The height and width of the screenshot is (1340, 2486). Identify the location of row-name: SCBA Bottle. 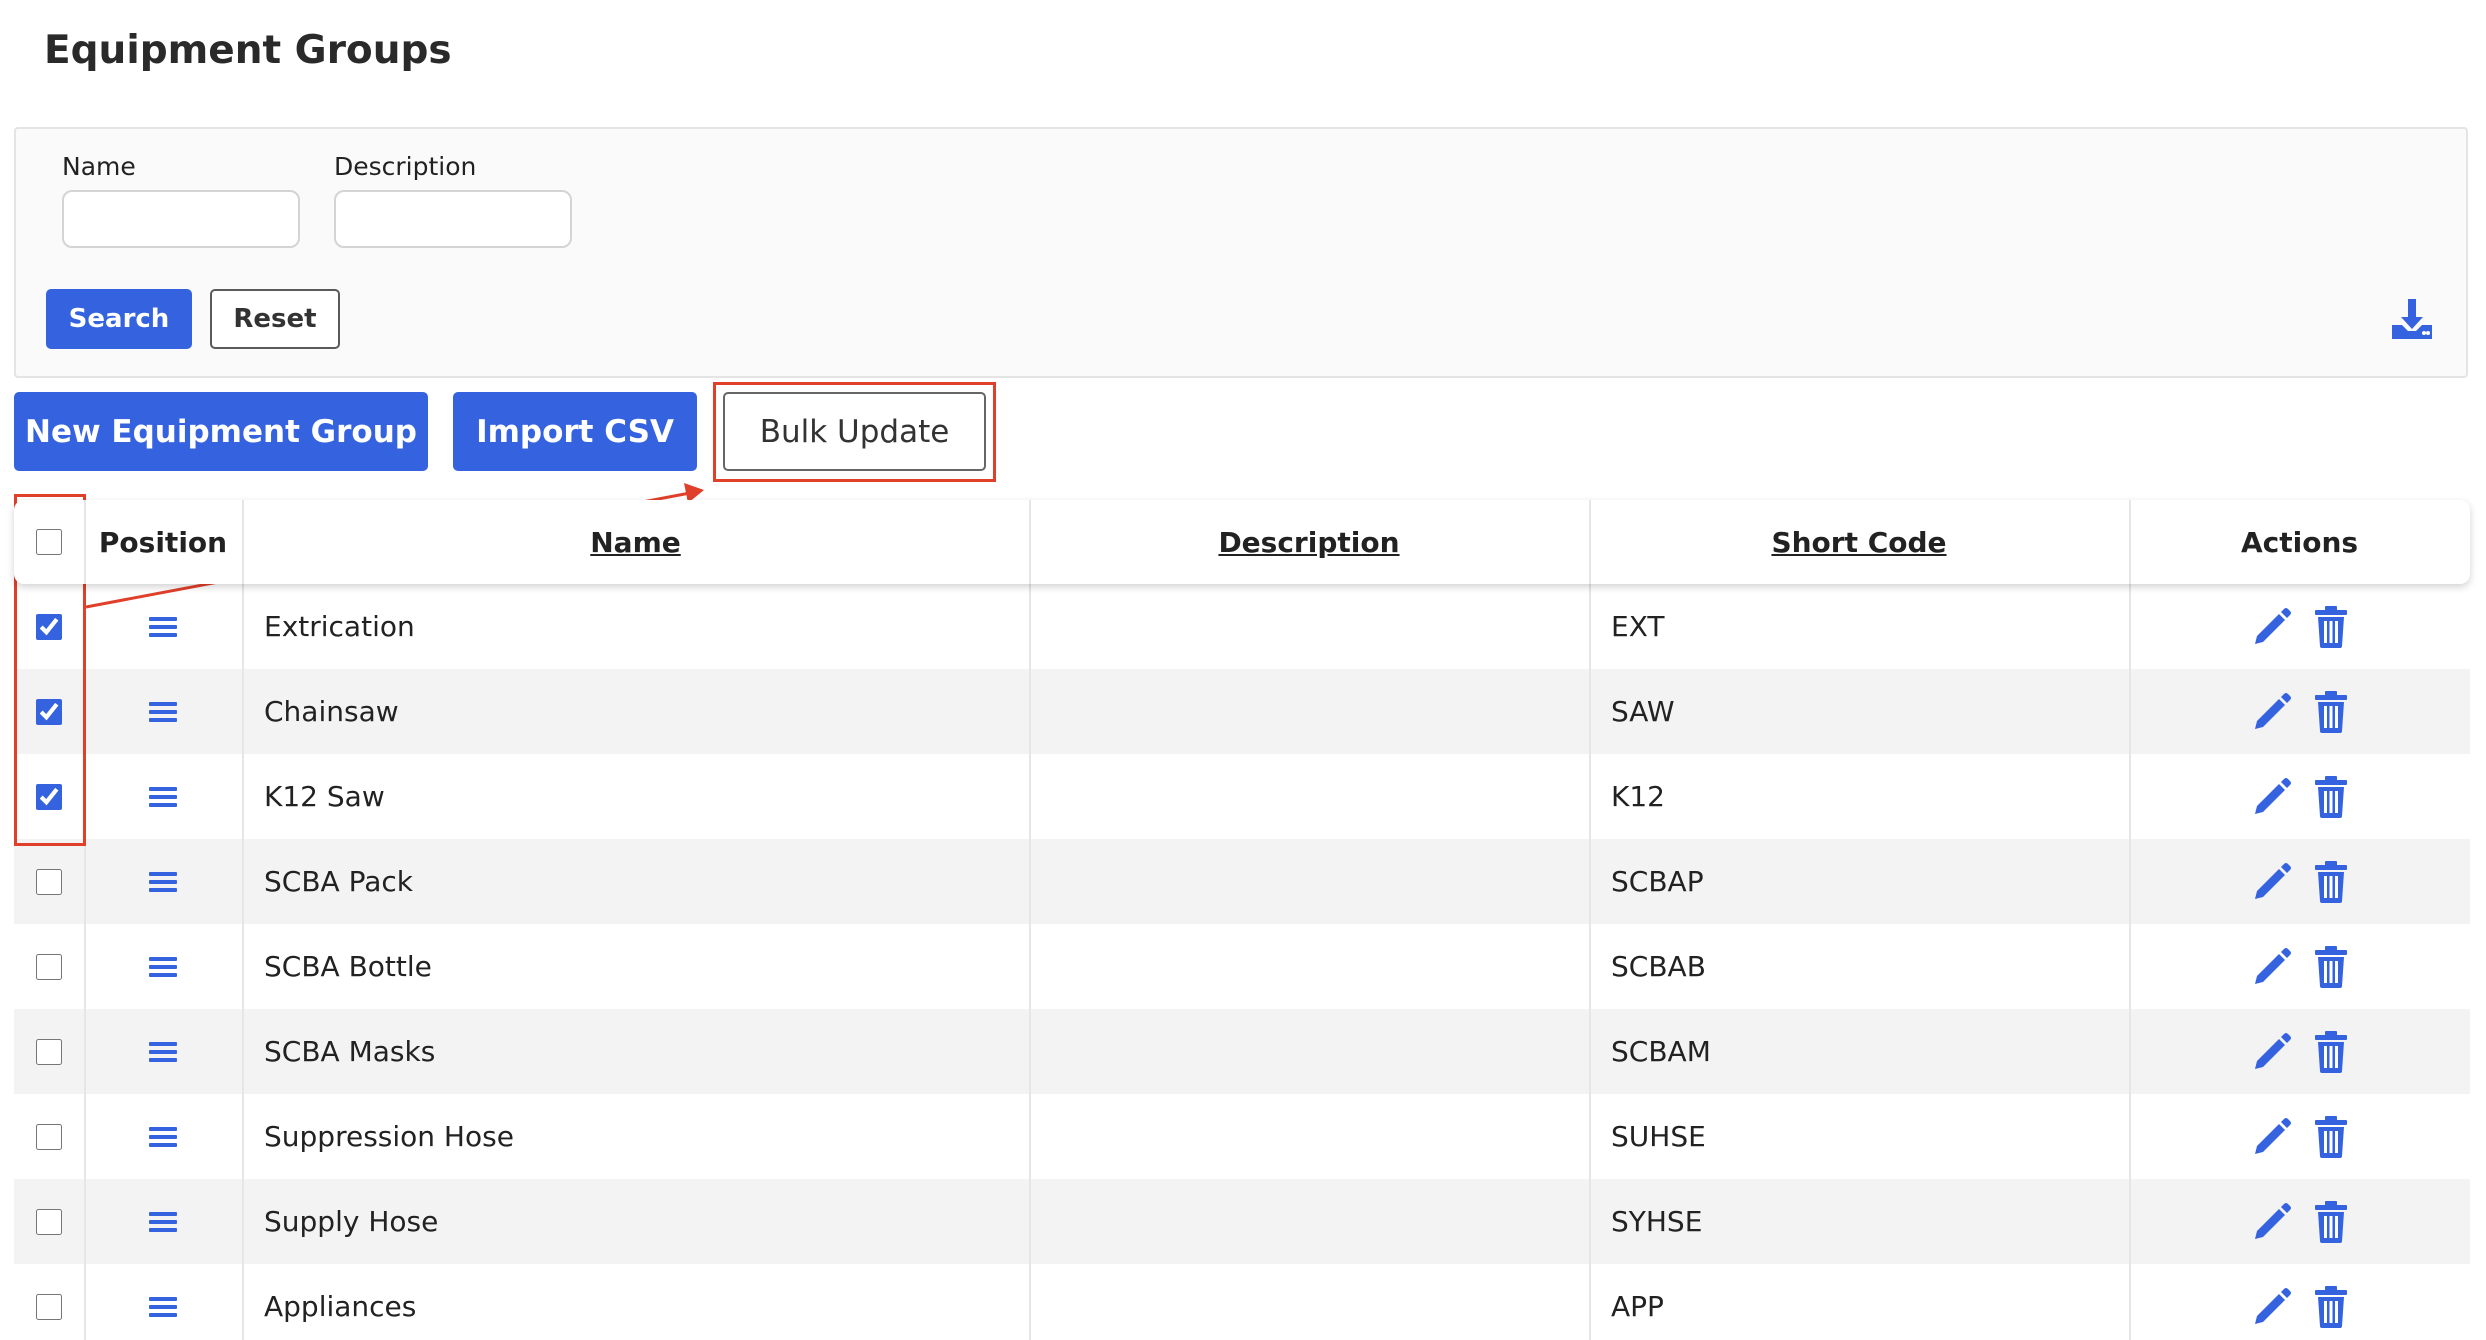
(348, 966).